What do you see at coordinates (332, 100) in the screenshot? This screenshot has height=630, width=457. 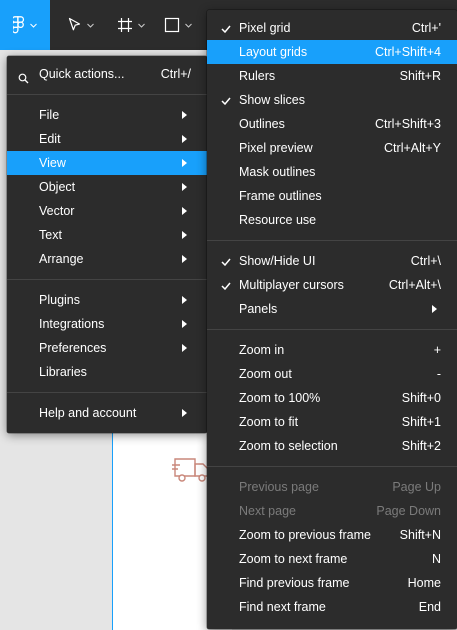 I see `menu-item-show-slices: Show slices` at bounding box center [332, 100].